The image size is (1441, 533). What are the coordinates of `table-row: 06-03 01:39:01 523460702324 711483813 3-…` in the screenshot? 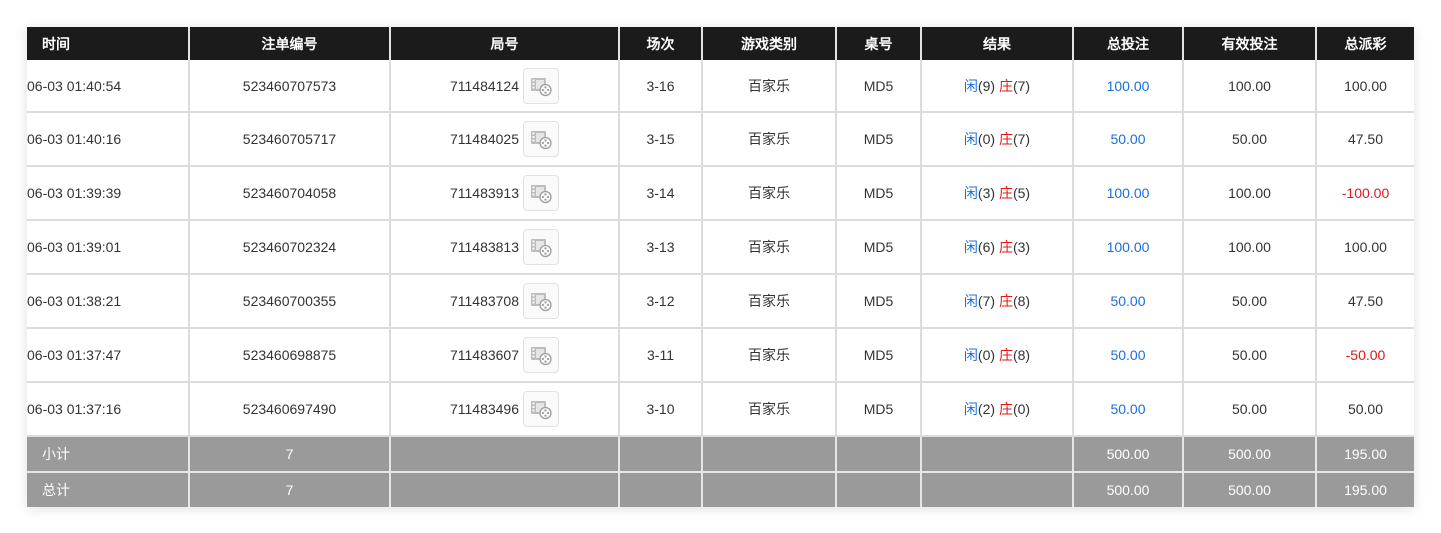 It's located at (720, 247).